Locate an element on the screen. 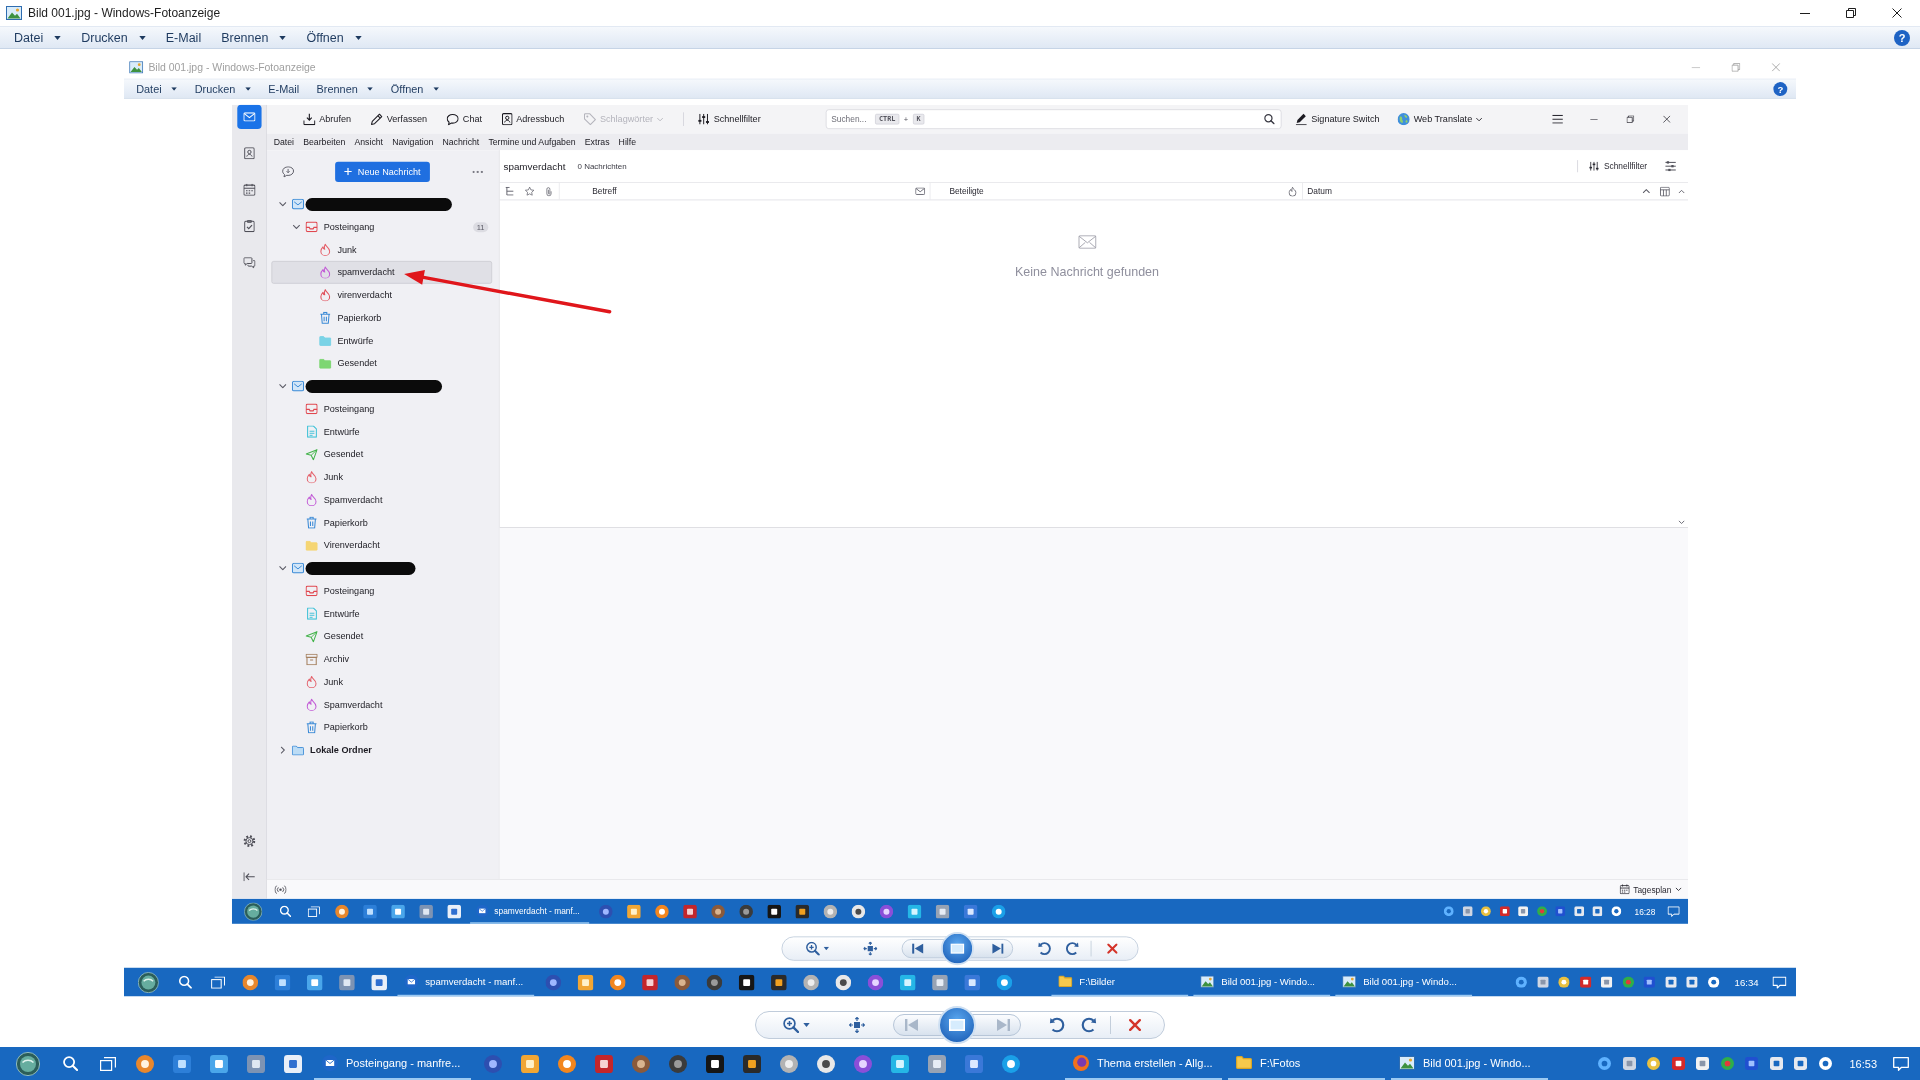 The width and height of the screenshot is (1920, 1080). new-message-button: Neue Nachricht is located at coordinates (382, 171).